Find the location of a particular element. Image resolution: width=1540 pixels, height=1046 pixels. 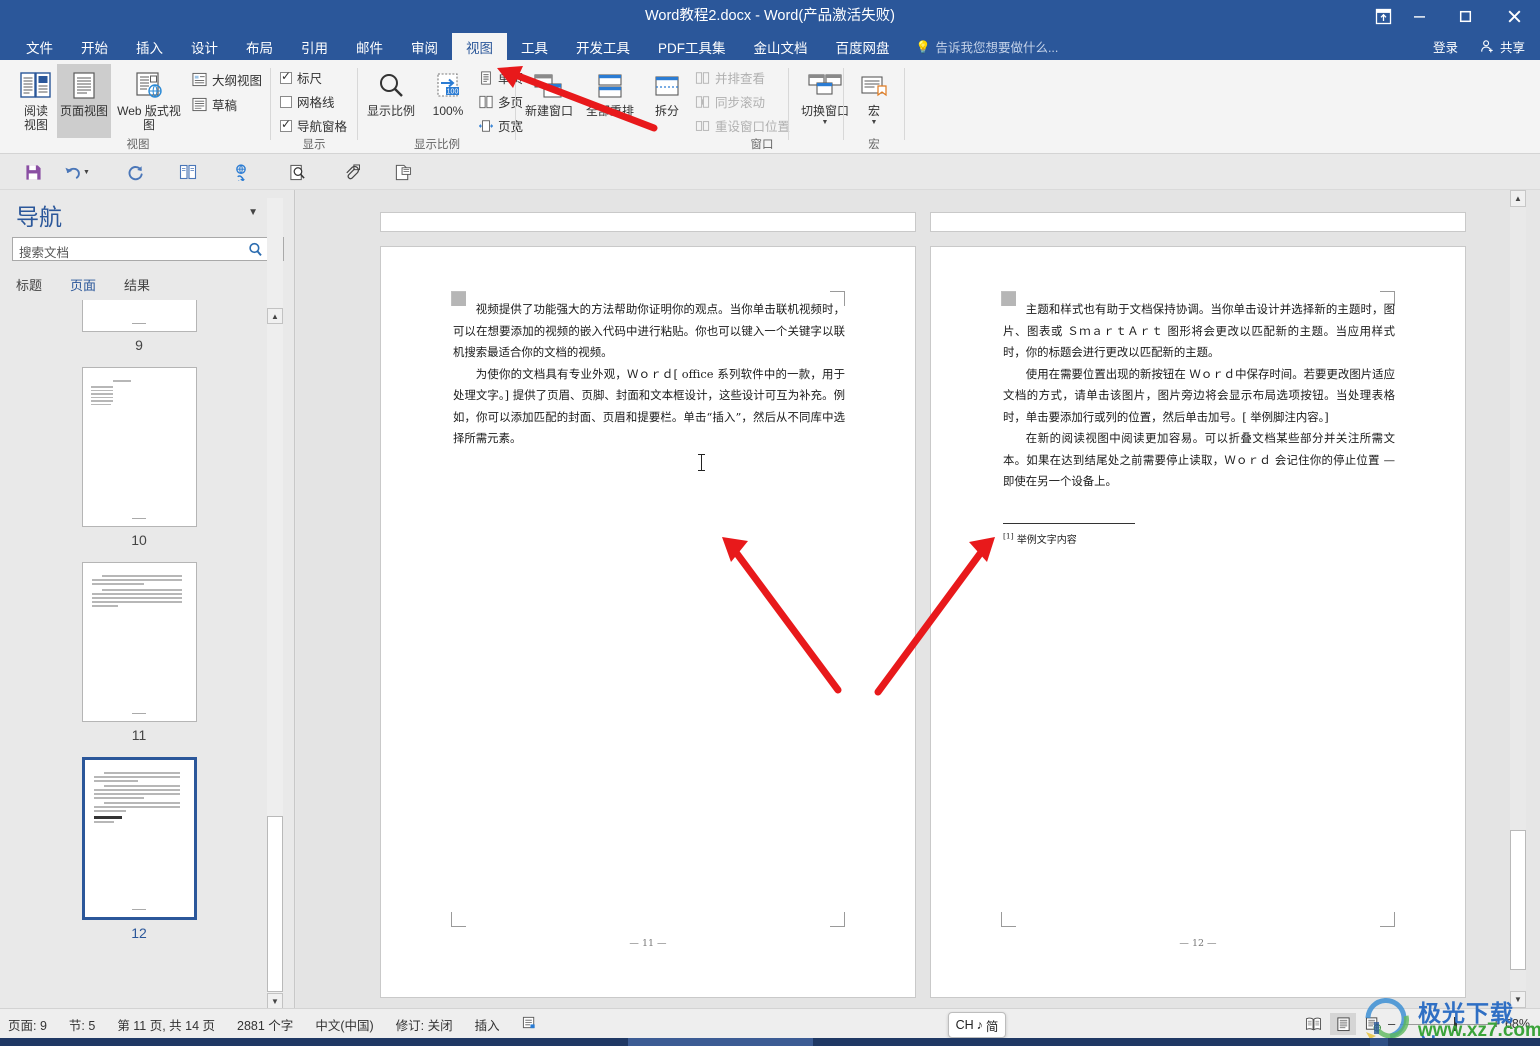

sign-in-button: 登录 is located at coordinates (1445, 46).